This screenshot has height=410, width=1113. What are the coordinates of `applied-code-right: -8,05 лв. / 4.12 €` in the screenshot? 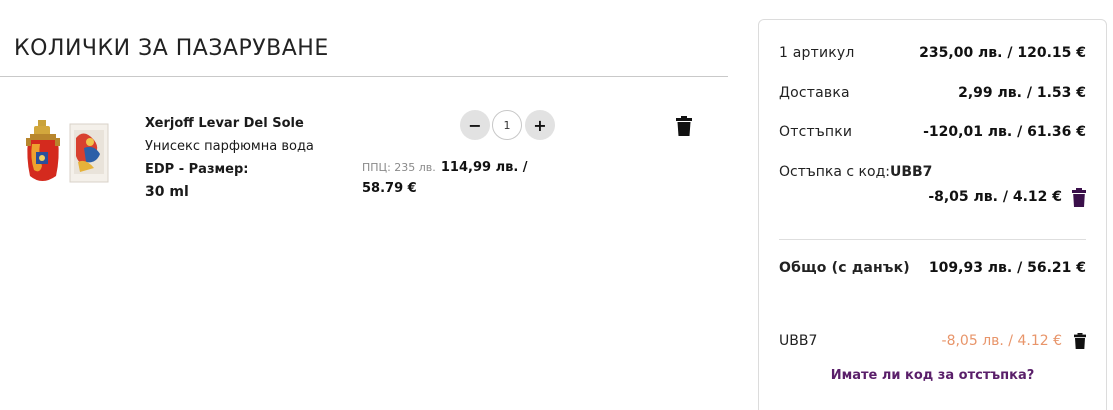 It's located at (1014, 341).